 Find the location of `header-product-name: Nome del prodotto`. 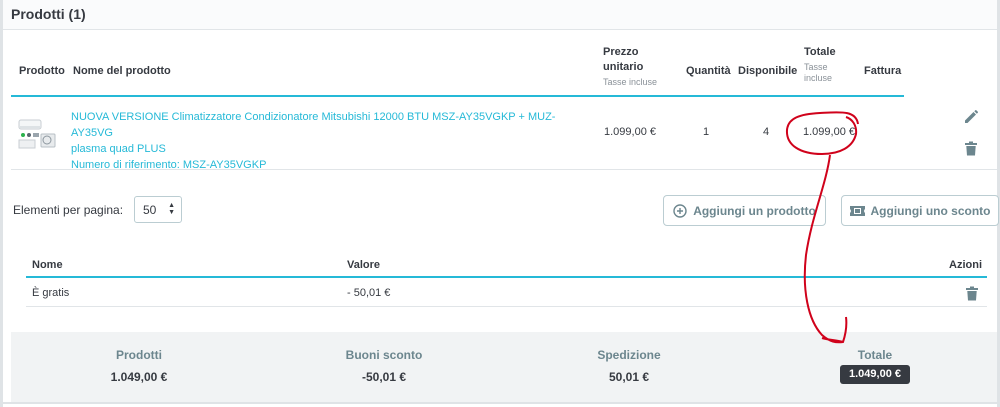

header-product-name: Nome del prodotto is located at coordinates (122, 71).